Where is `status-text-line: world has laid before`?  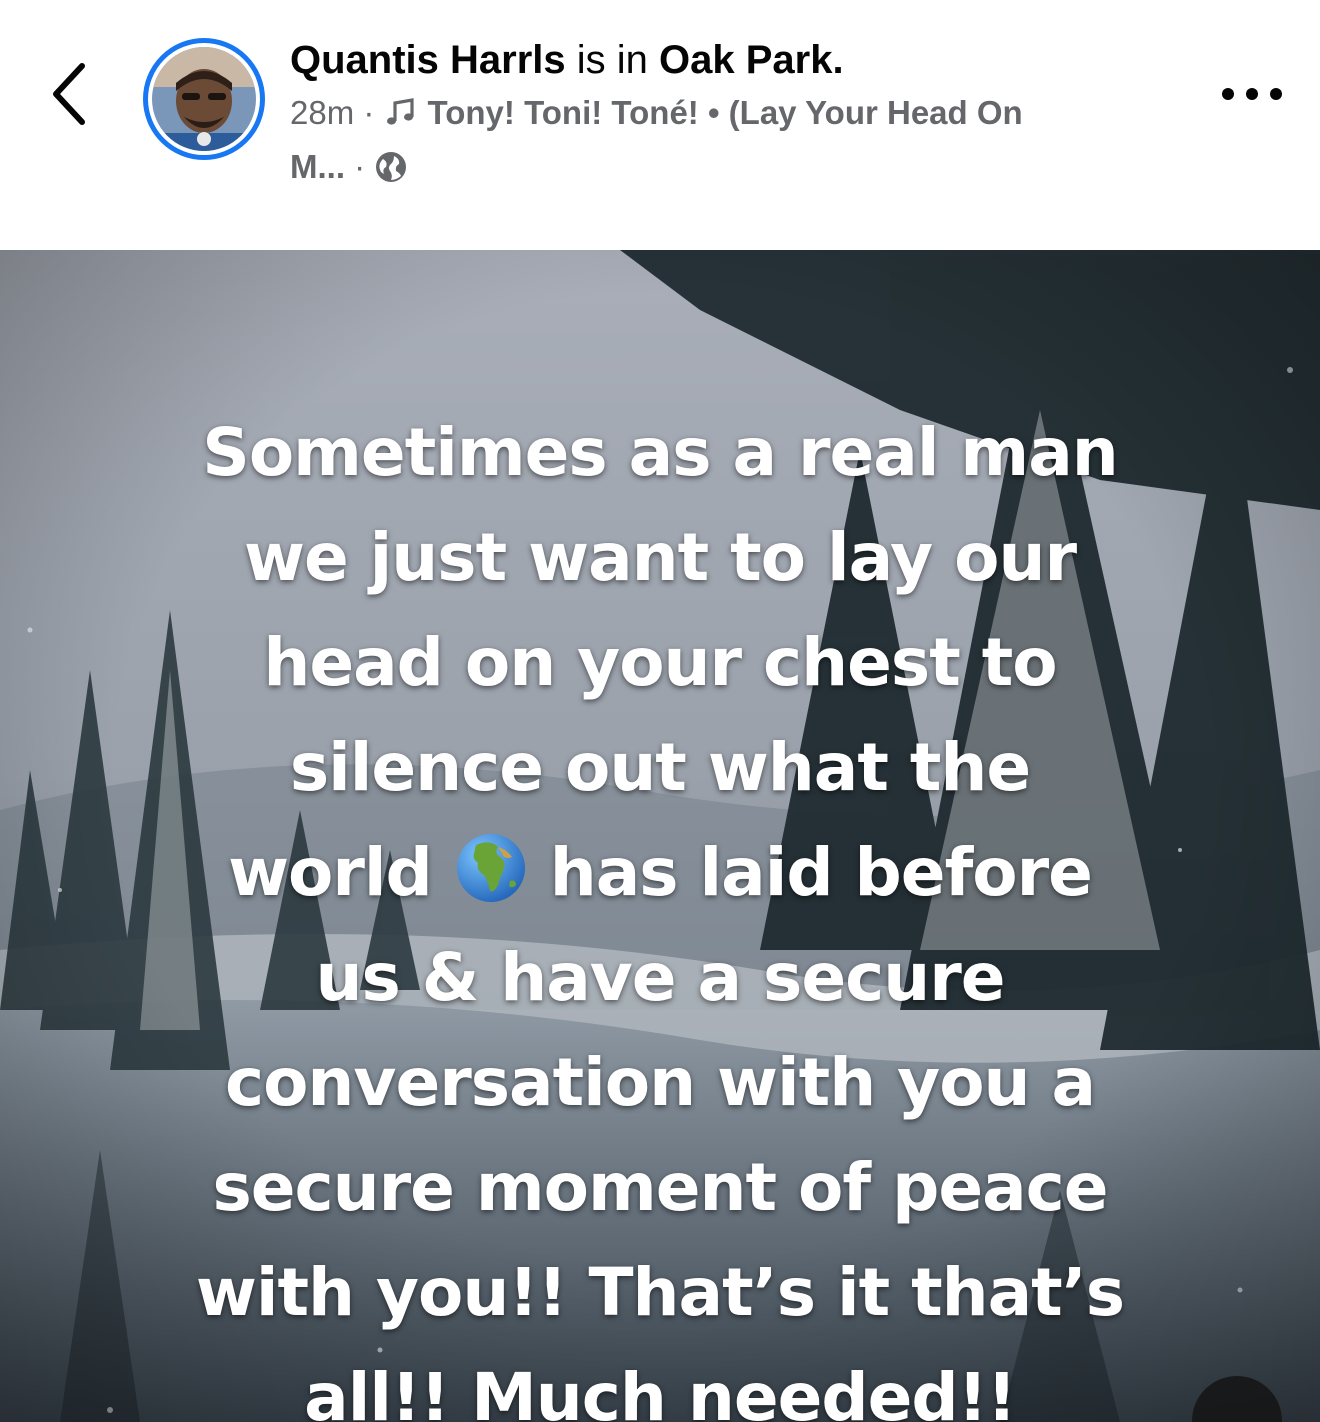 status-text-line: world has laid before is located at coordinates (660, 872).